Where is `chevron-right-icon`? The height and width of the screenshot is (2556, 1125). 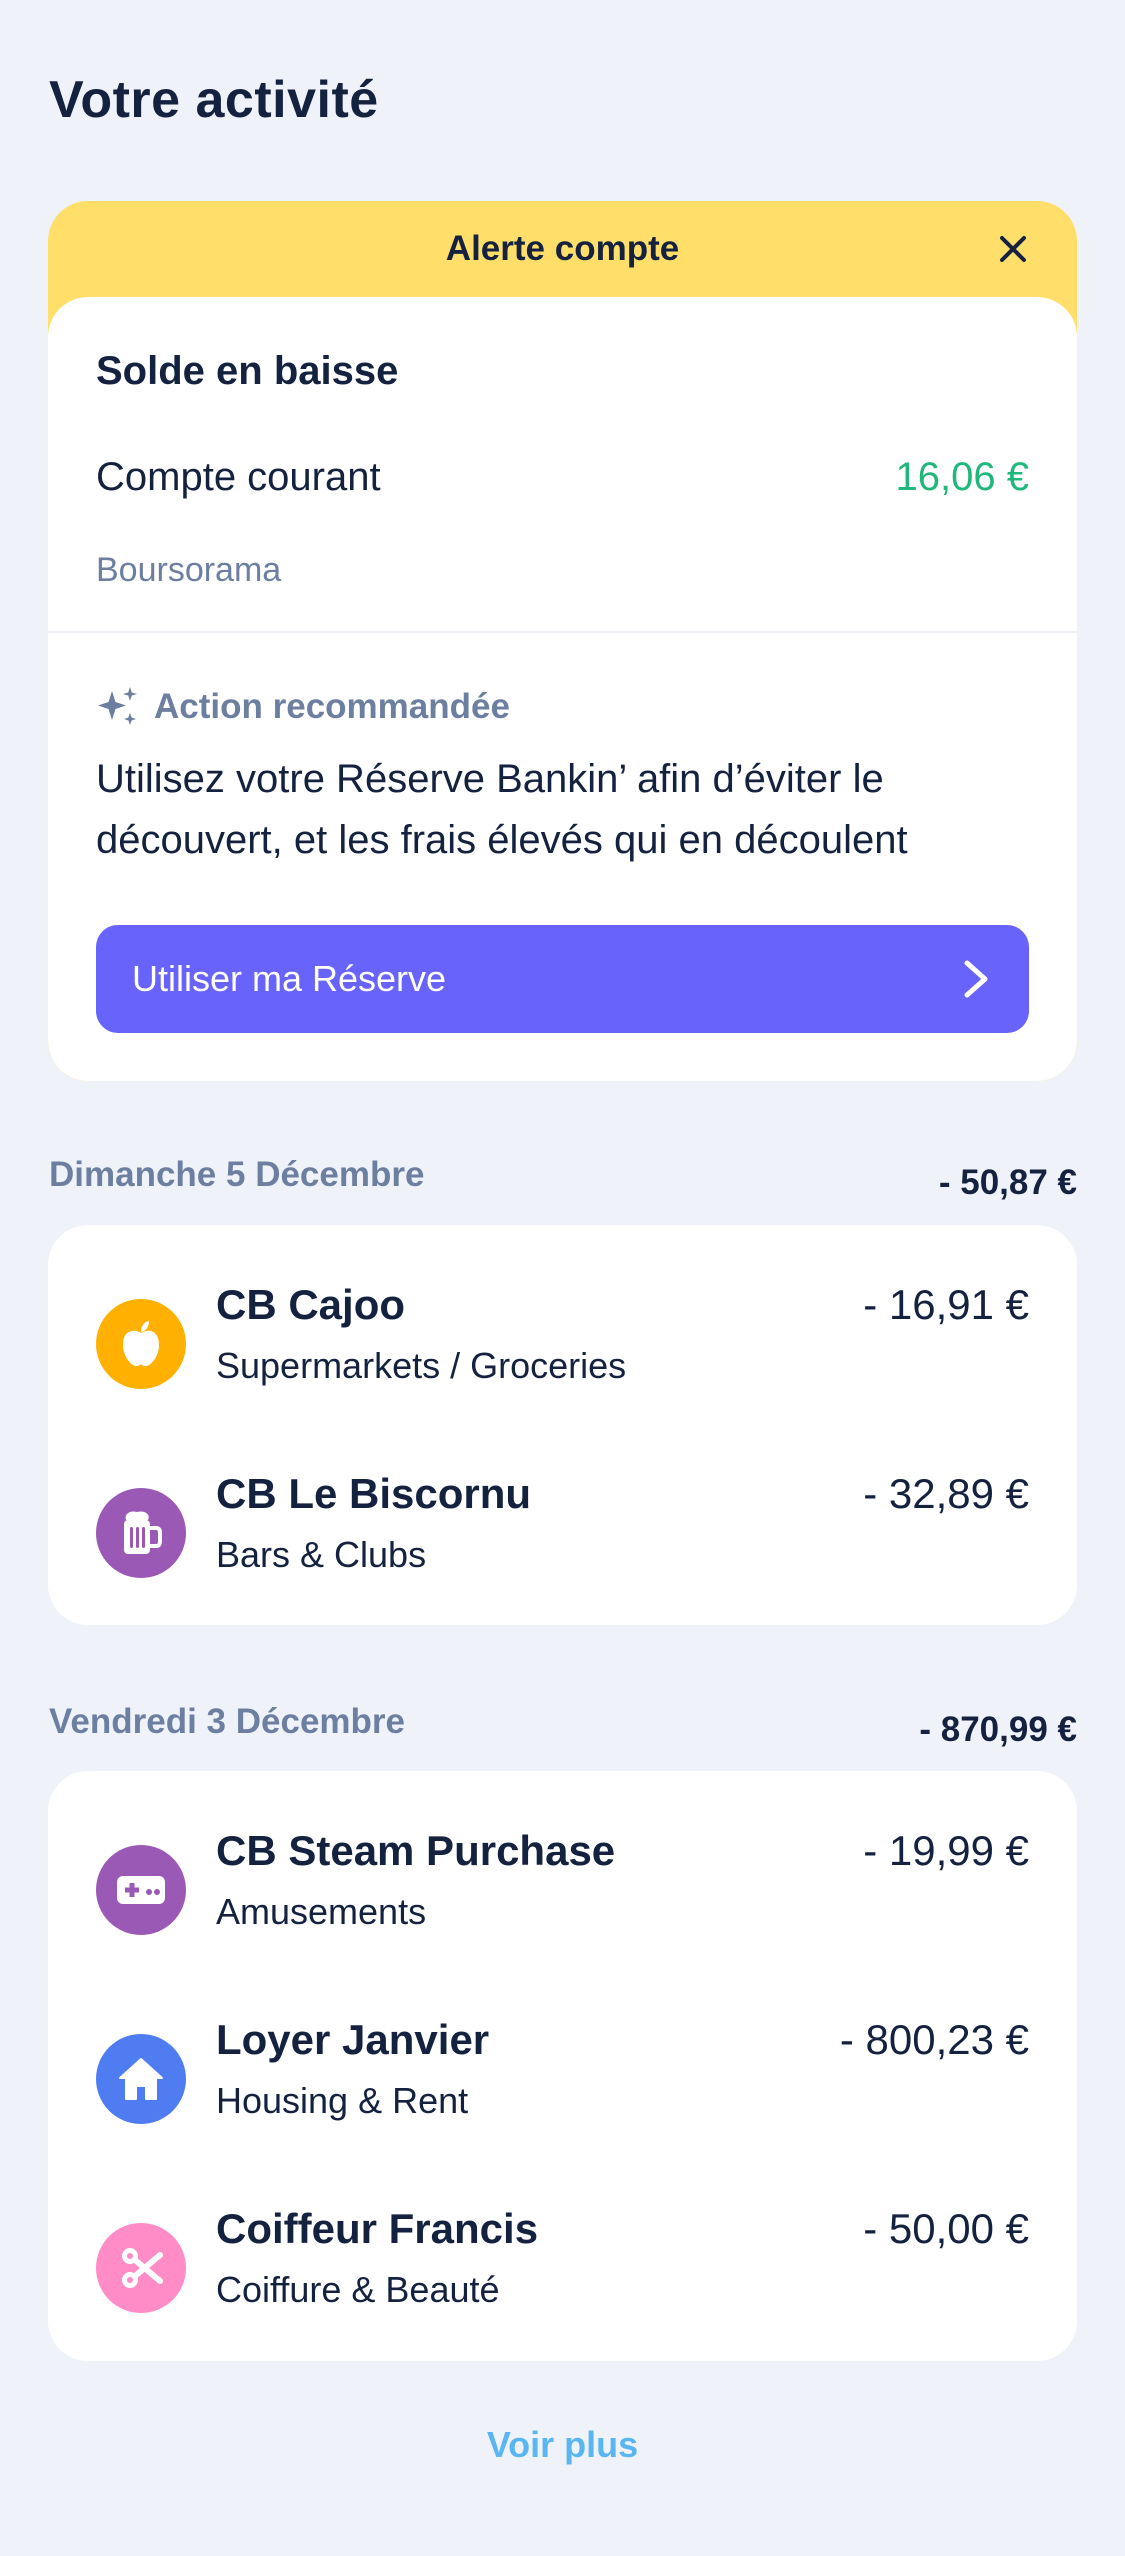
chevron-right-icon is located at coordinates (976, 979).